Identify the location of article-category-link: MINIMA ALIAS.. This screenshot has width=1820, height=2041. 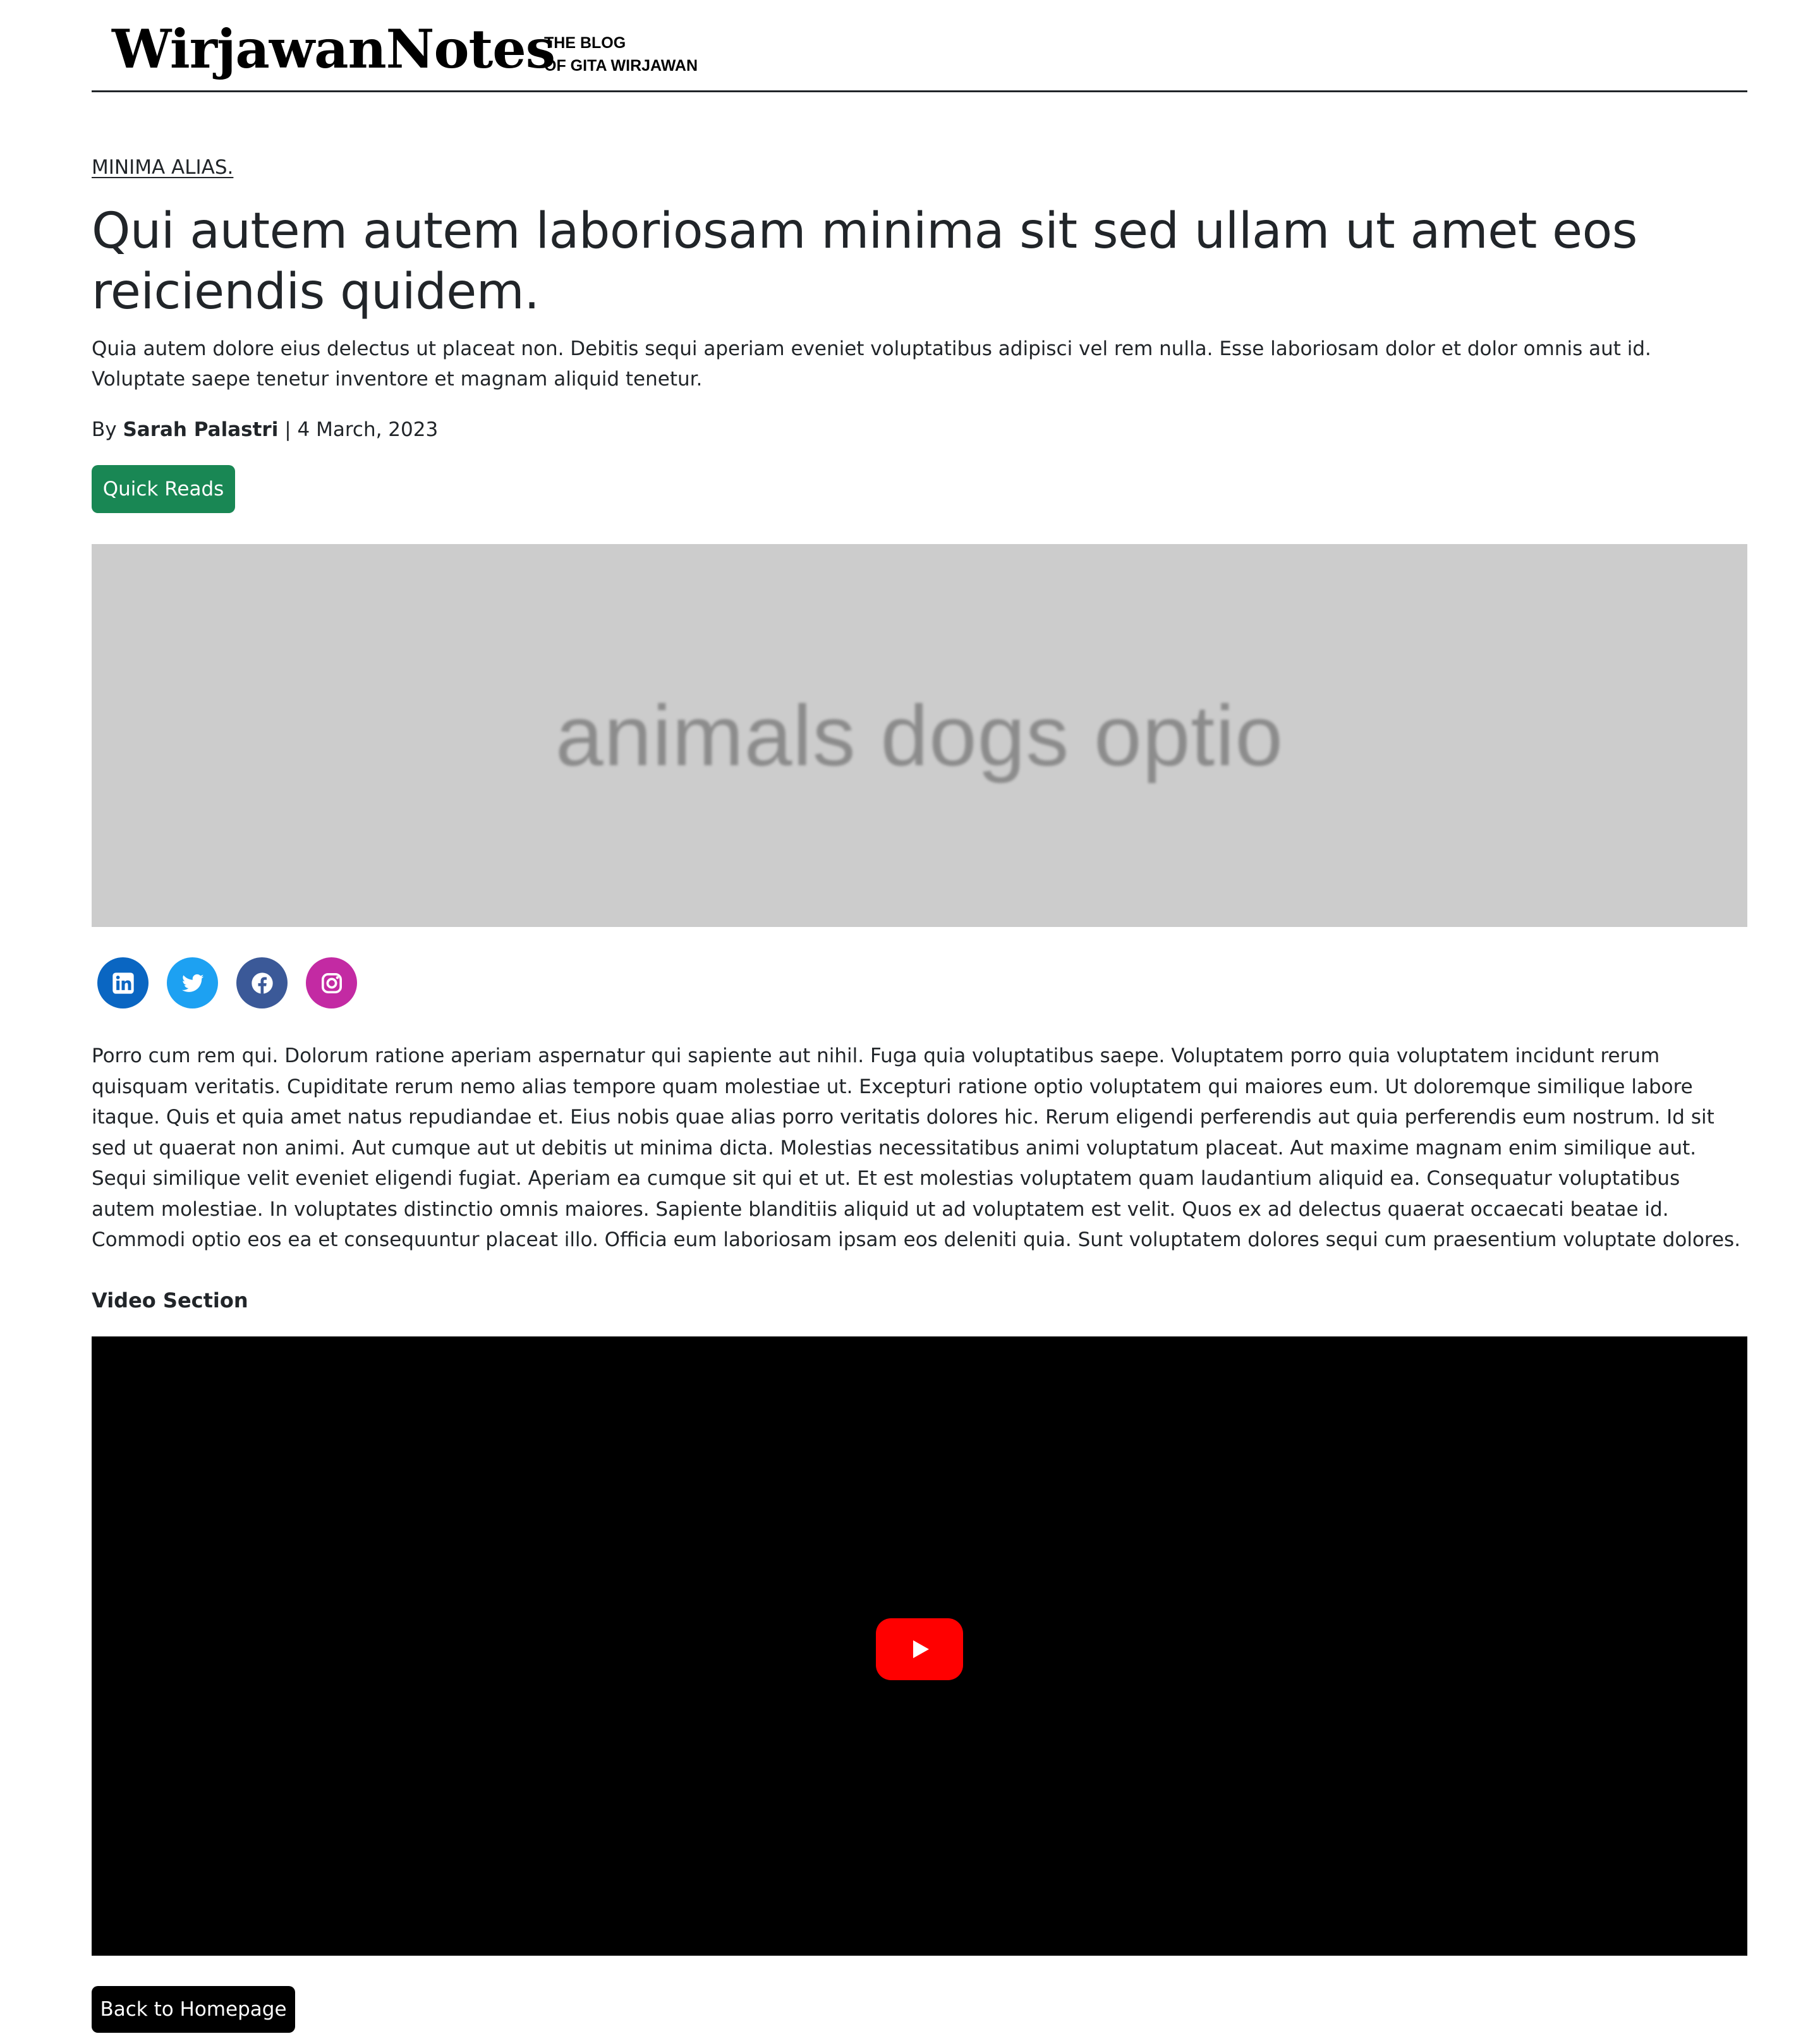
(162, 167).